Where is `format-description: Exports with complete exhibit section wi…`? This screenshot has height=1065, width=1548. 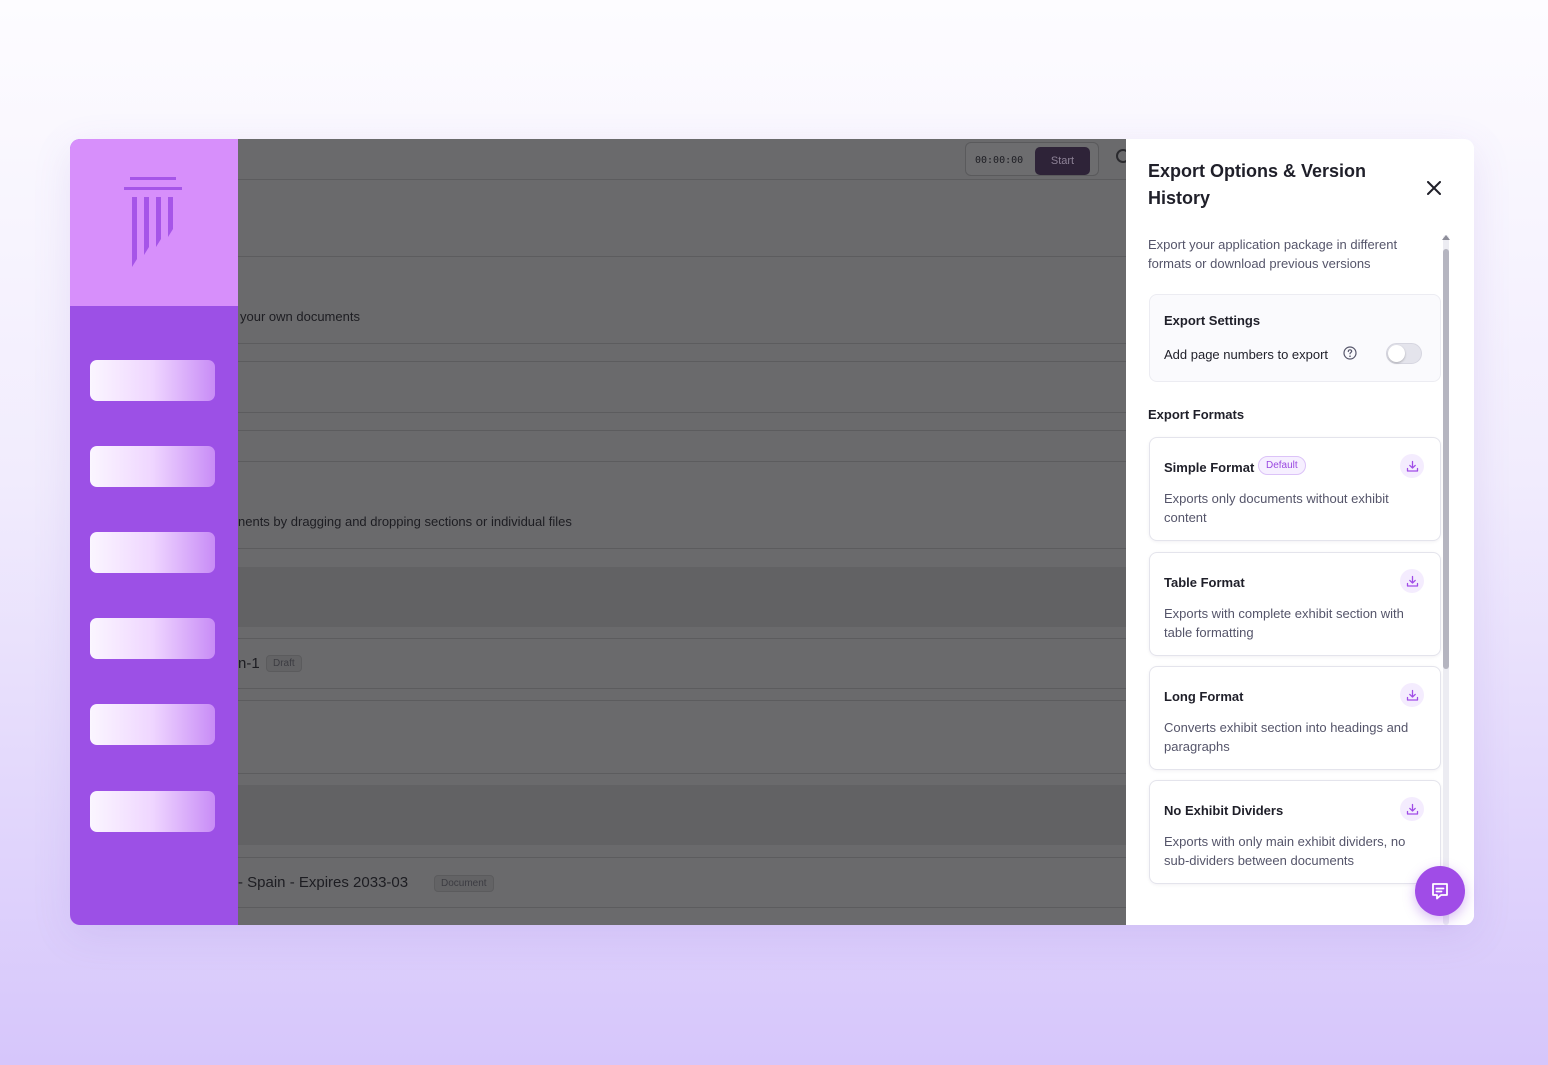
format-description: Exports with complete exhibit section wi… is located at coordinates (1284, 623).